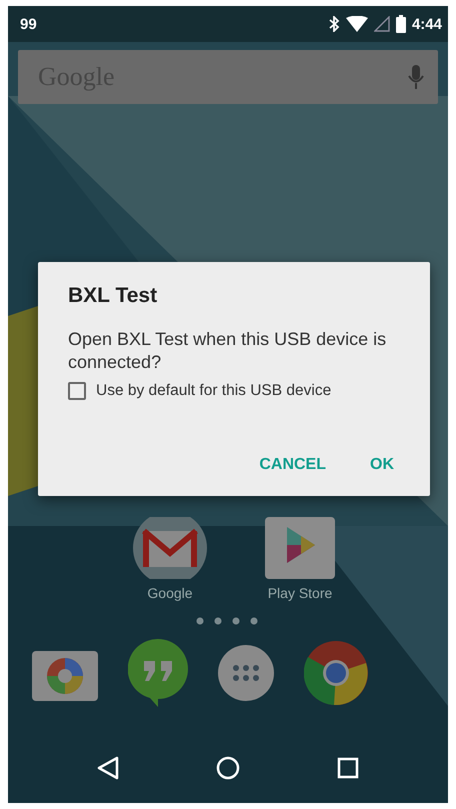  I want to click on envelope-icon, so click(170, 548).